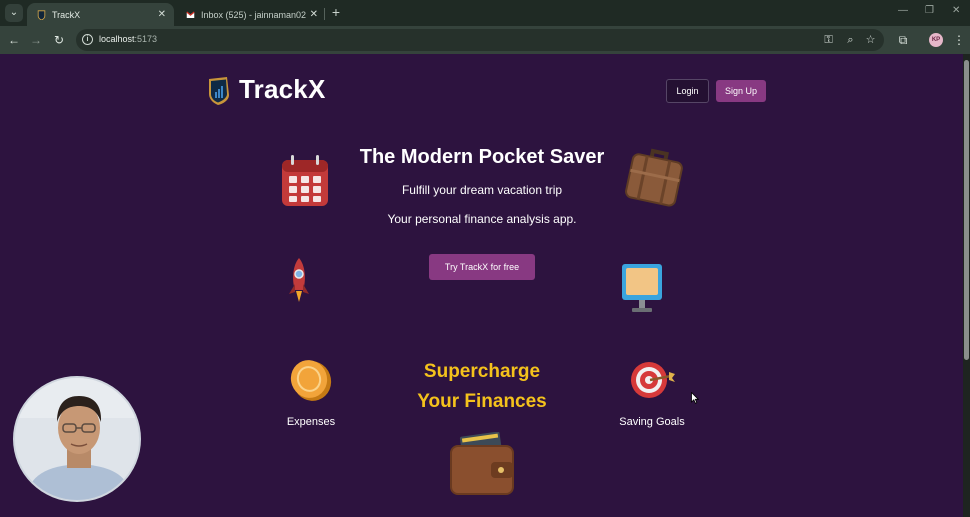  Describe the element at coordinates (87, 39) in the screenshot. I see `site-info-icon: i` at that location.